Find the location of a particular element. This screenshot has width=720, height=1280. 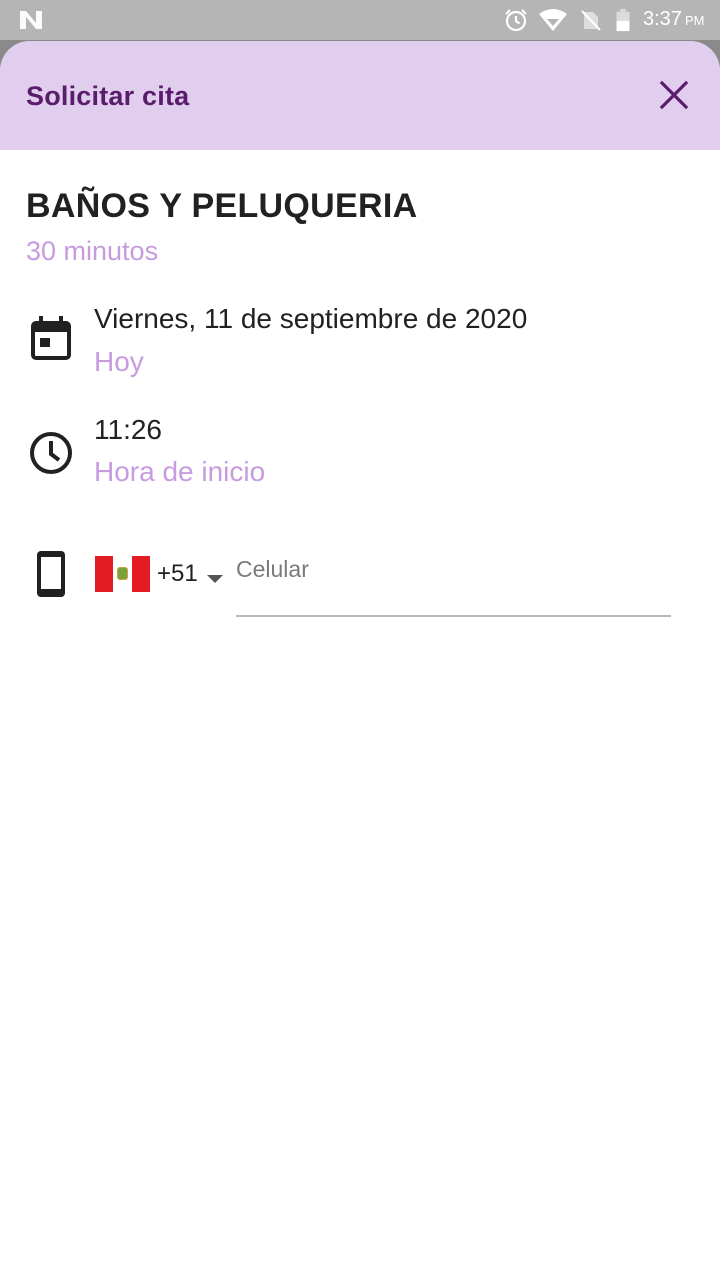

status-bar: 3:37 PM is located at coordinates (360, 20).